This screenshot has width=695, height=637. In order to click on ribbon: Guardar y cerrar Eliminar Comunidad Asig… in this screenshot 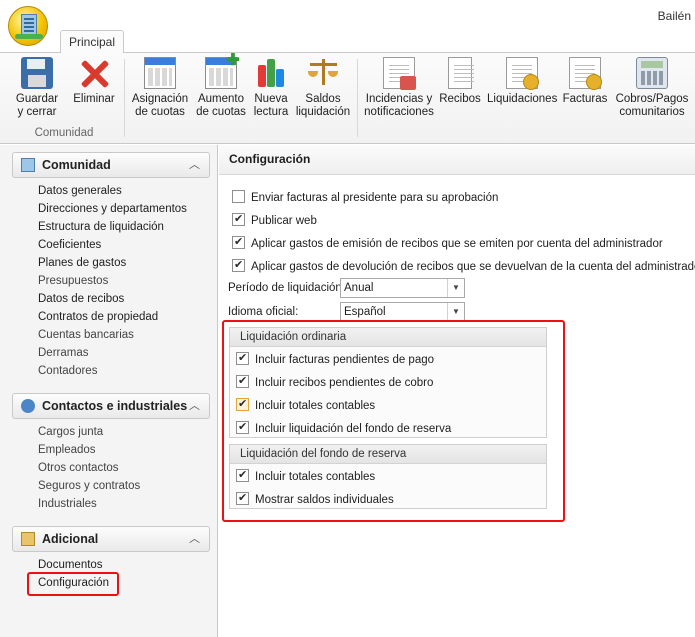, I will do `click(347, 98)`.